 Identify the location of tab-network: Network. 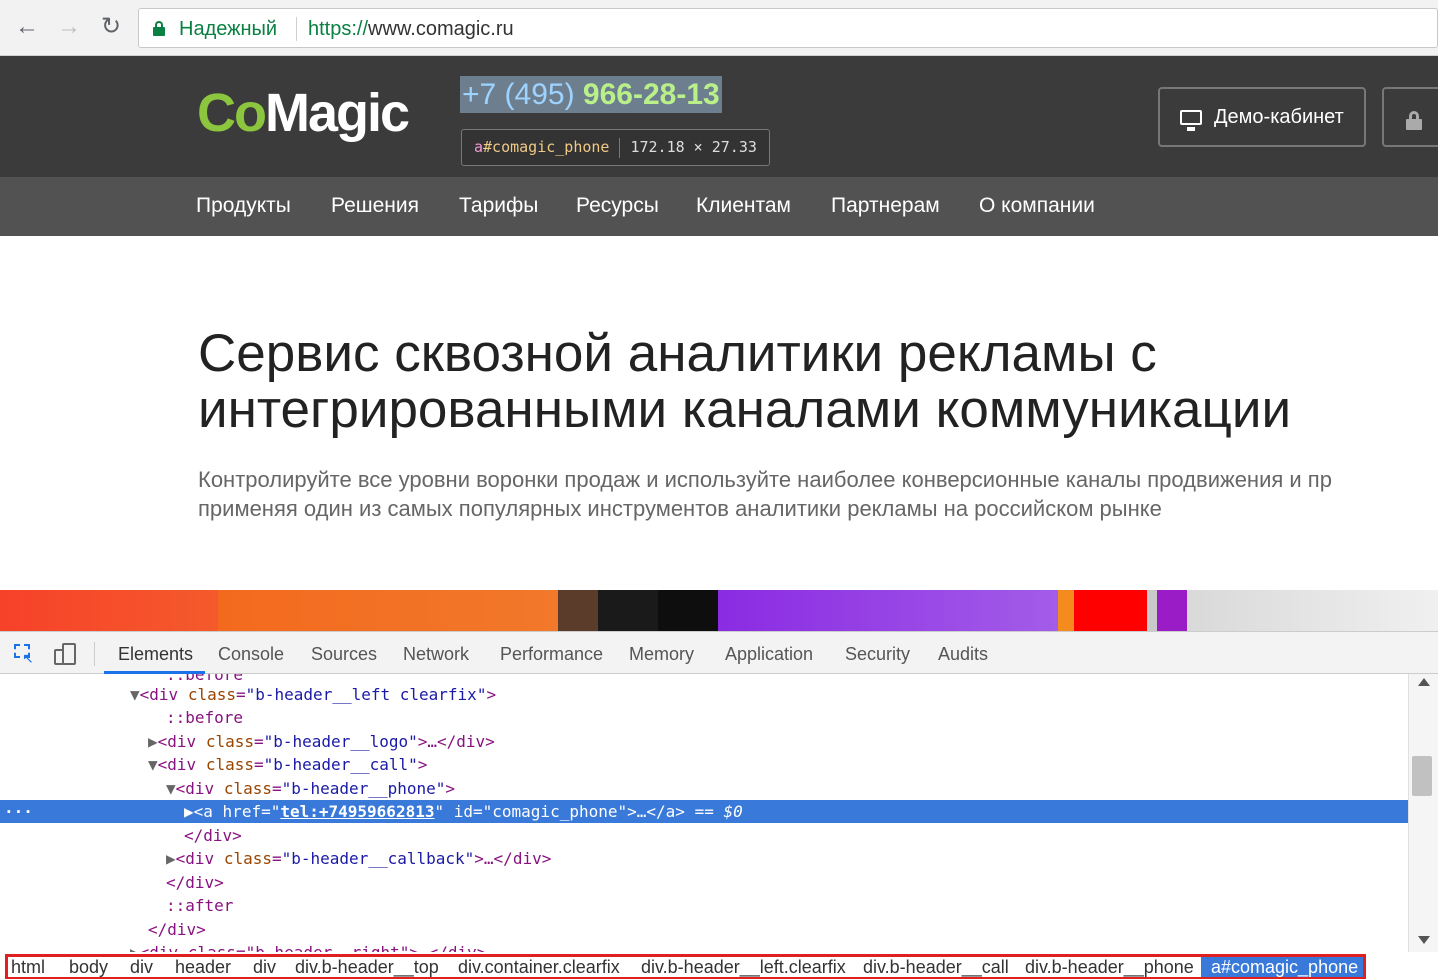
(436, 654).